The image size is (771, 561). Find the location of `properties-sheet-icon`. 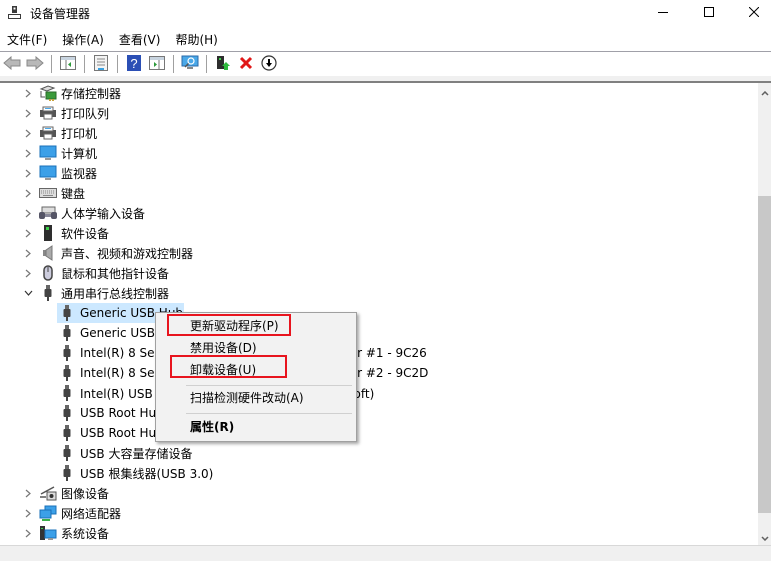

properties-sheet-icon is located at coordinates (101, 64).